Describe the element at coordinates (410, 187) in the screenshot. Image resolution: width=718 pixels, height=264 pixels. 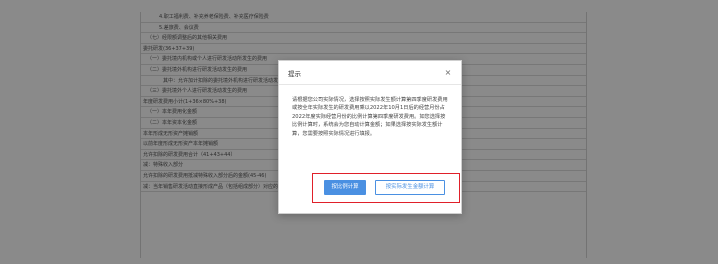
I see `calculate-by-actual-button: 按实际发生金额计算` at that location.